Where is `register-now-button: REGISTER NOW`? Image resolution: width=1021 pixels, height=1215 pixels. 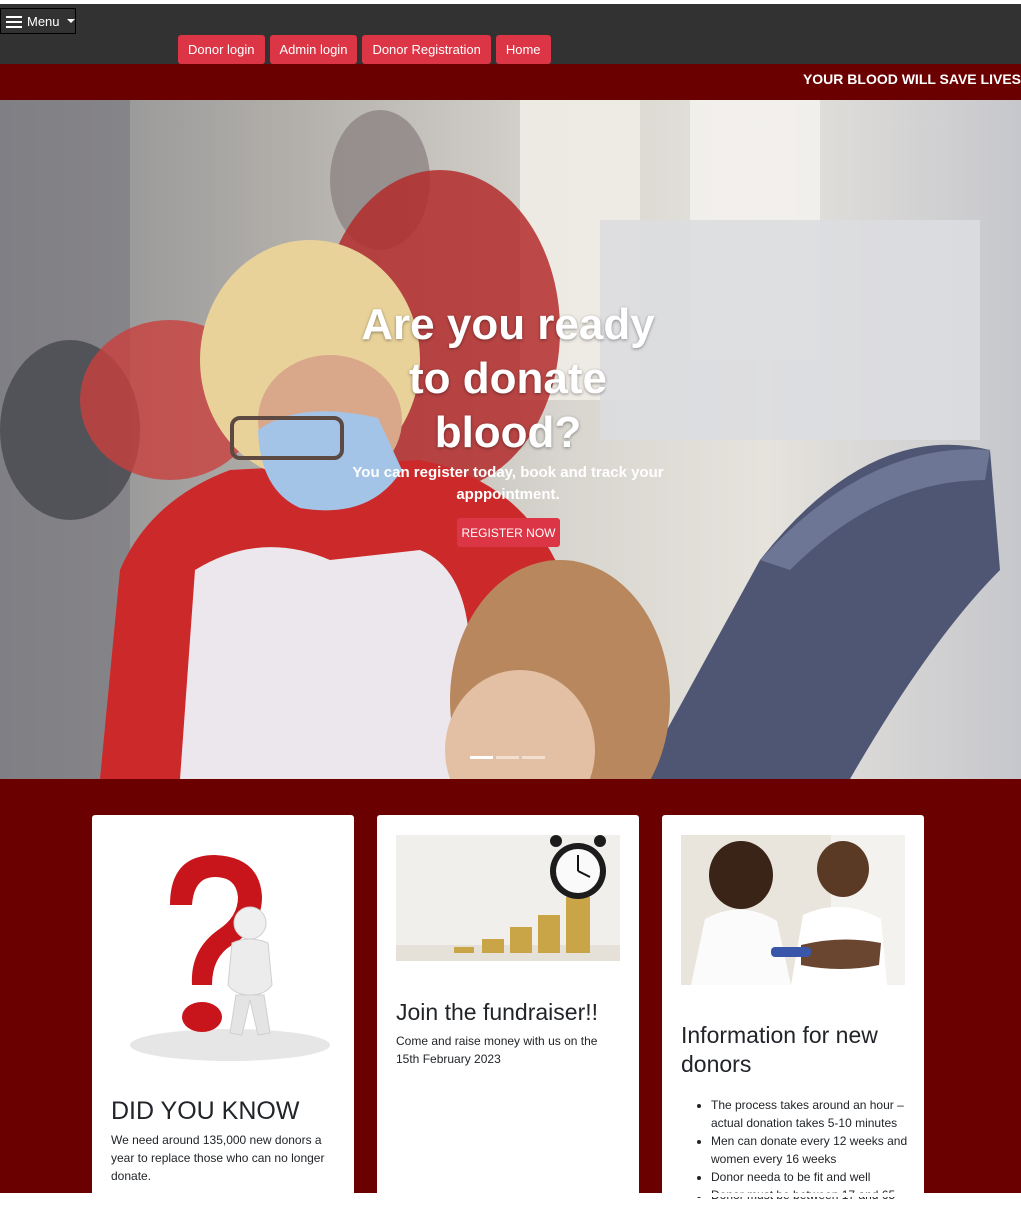
register-now-button: REGISTER NOW is located at coordinates (508, 532).